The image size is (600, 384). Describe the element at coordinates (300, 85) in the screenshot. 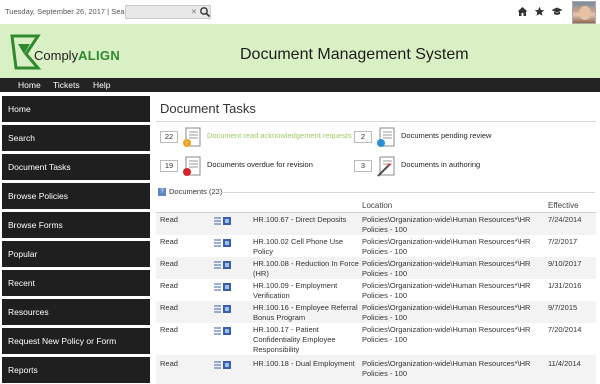

I see `main-nav: Home Tickets Help` at that location.